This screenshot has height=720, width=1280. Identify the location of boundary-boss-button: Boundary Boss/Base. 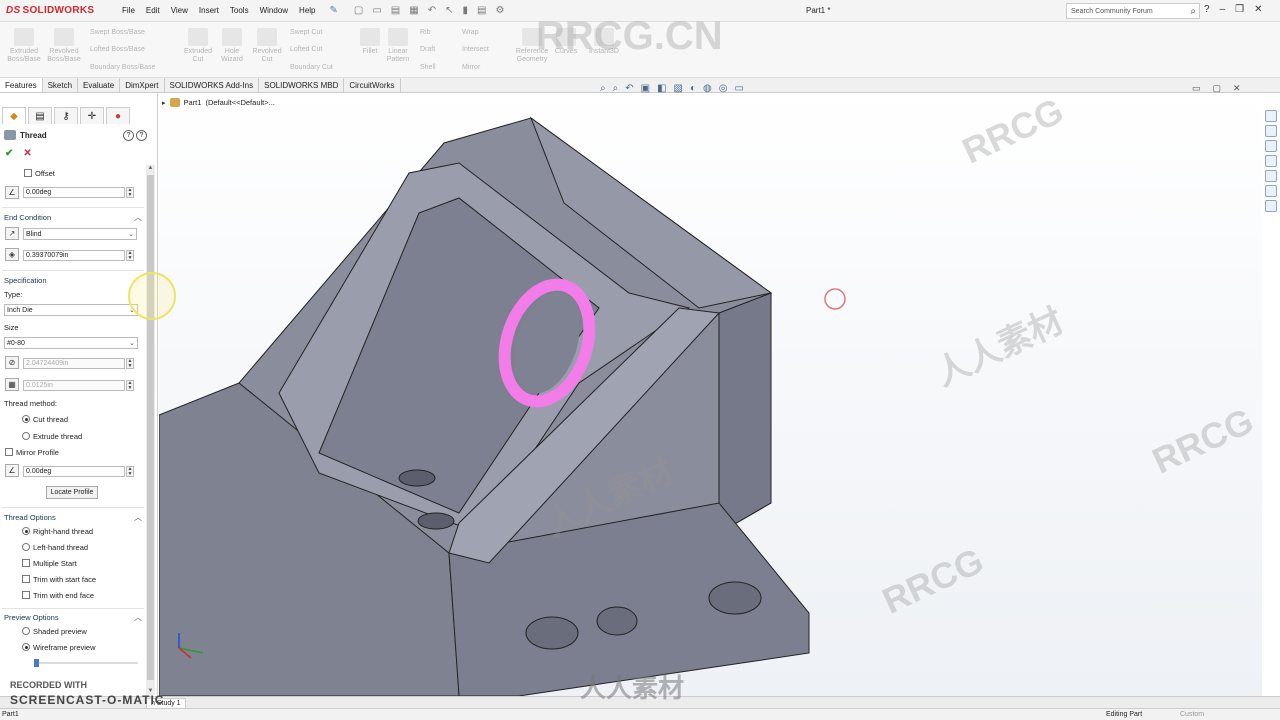
(122, 67).